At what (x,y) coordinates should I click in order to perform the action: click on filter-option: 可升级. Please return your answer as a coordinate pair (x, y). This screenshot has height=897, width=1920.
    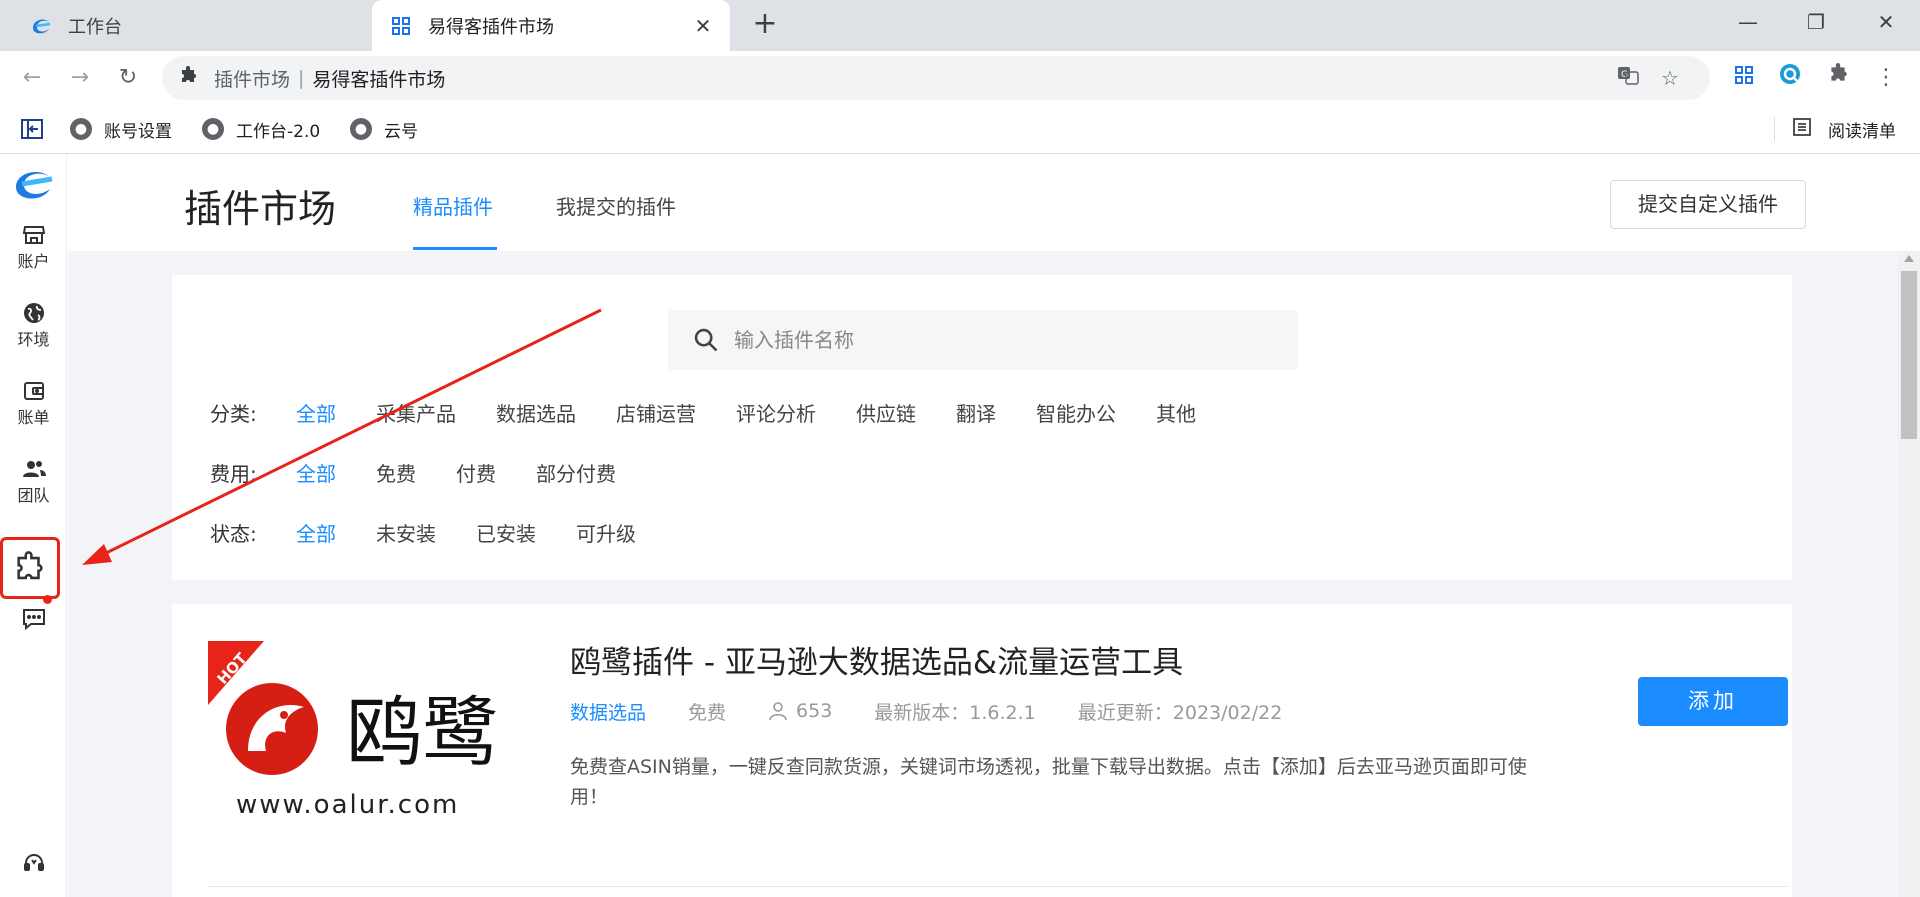
    Looking at the image, I should click on (606, 532).